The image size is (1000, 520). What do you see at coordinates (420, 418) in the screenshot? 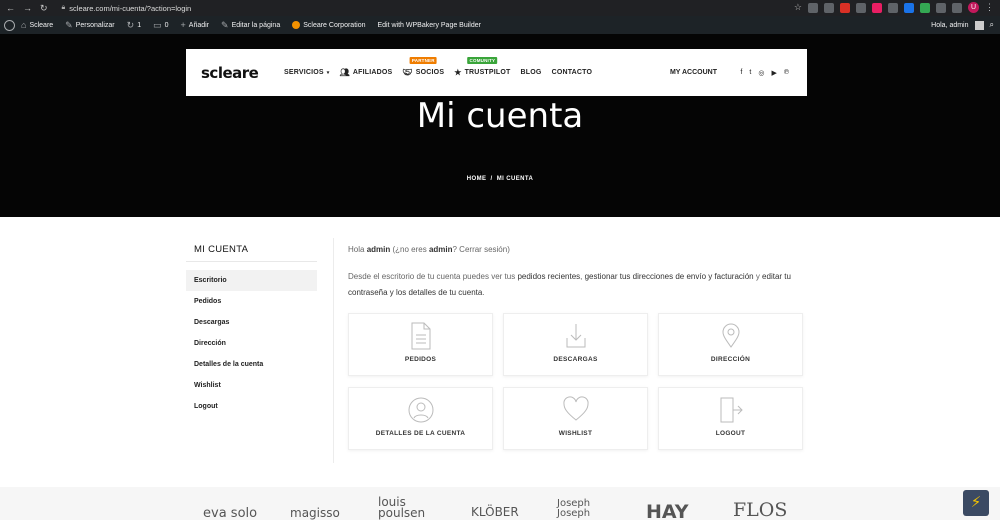
I see `card-detalles-cuenta: DETALLES DE LA CUENTA` at bounding box center [420, 418].